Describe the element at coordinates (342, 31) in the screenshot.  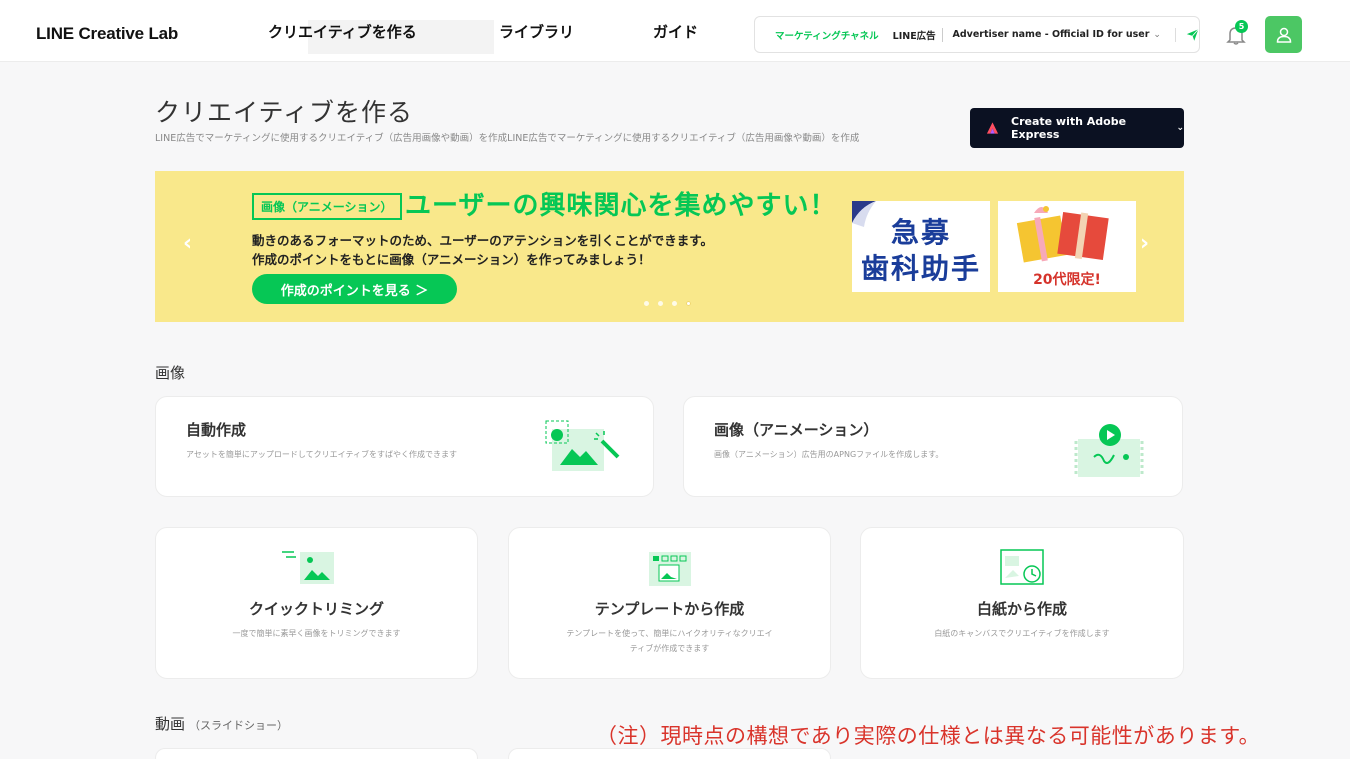
I see `nav-create-label: クリエイティブを作る` at that location.